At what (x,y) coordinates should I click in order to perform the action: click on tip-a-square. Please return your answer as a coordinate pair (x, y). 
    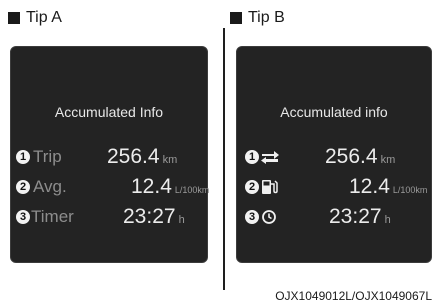
    Looking at the image, I should click on (14, 18).